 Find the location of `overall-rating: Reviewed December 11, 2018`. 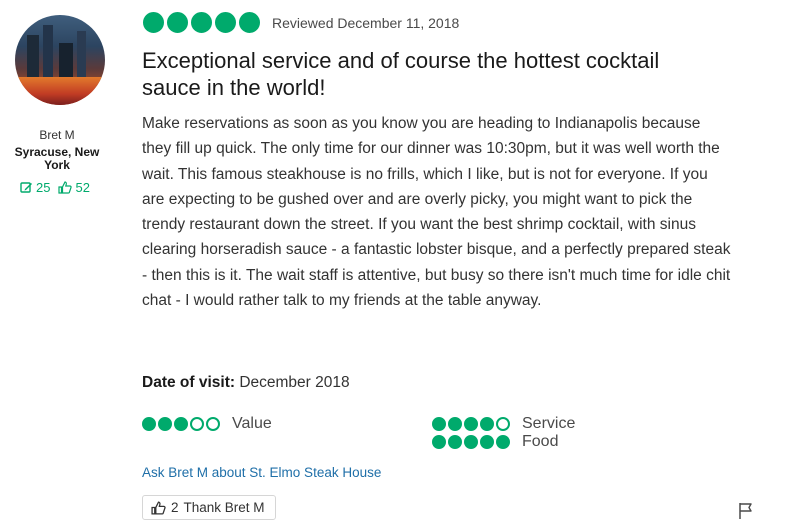

overall-rating: Reviewed December 11, 2018 is located at coordinates (301, 22).